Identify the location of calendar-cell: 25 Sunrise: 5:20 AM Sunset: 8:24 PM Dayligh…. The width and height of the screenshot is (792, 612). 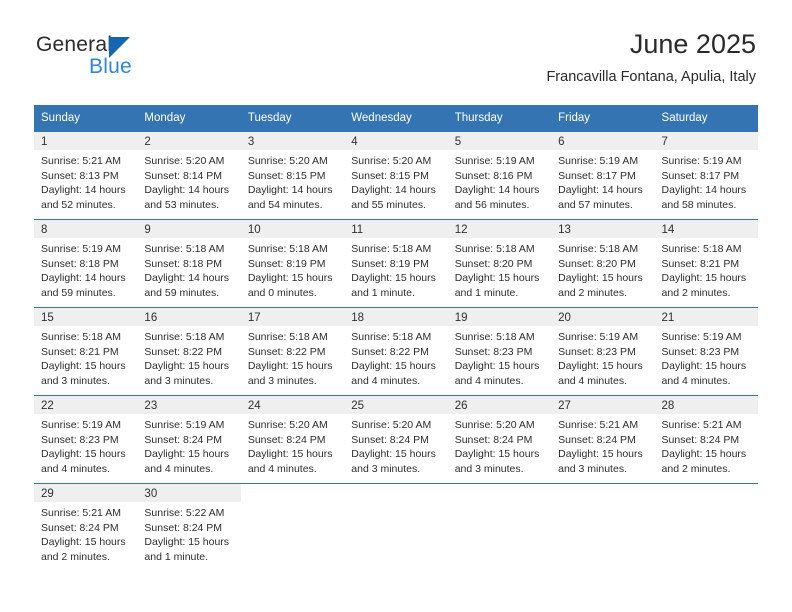
(396, 439).